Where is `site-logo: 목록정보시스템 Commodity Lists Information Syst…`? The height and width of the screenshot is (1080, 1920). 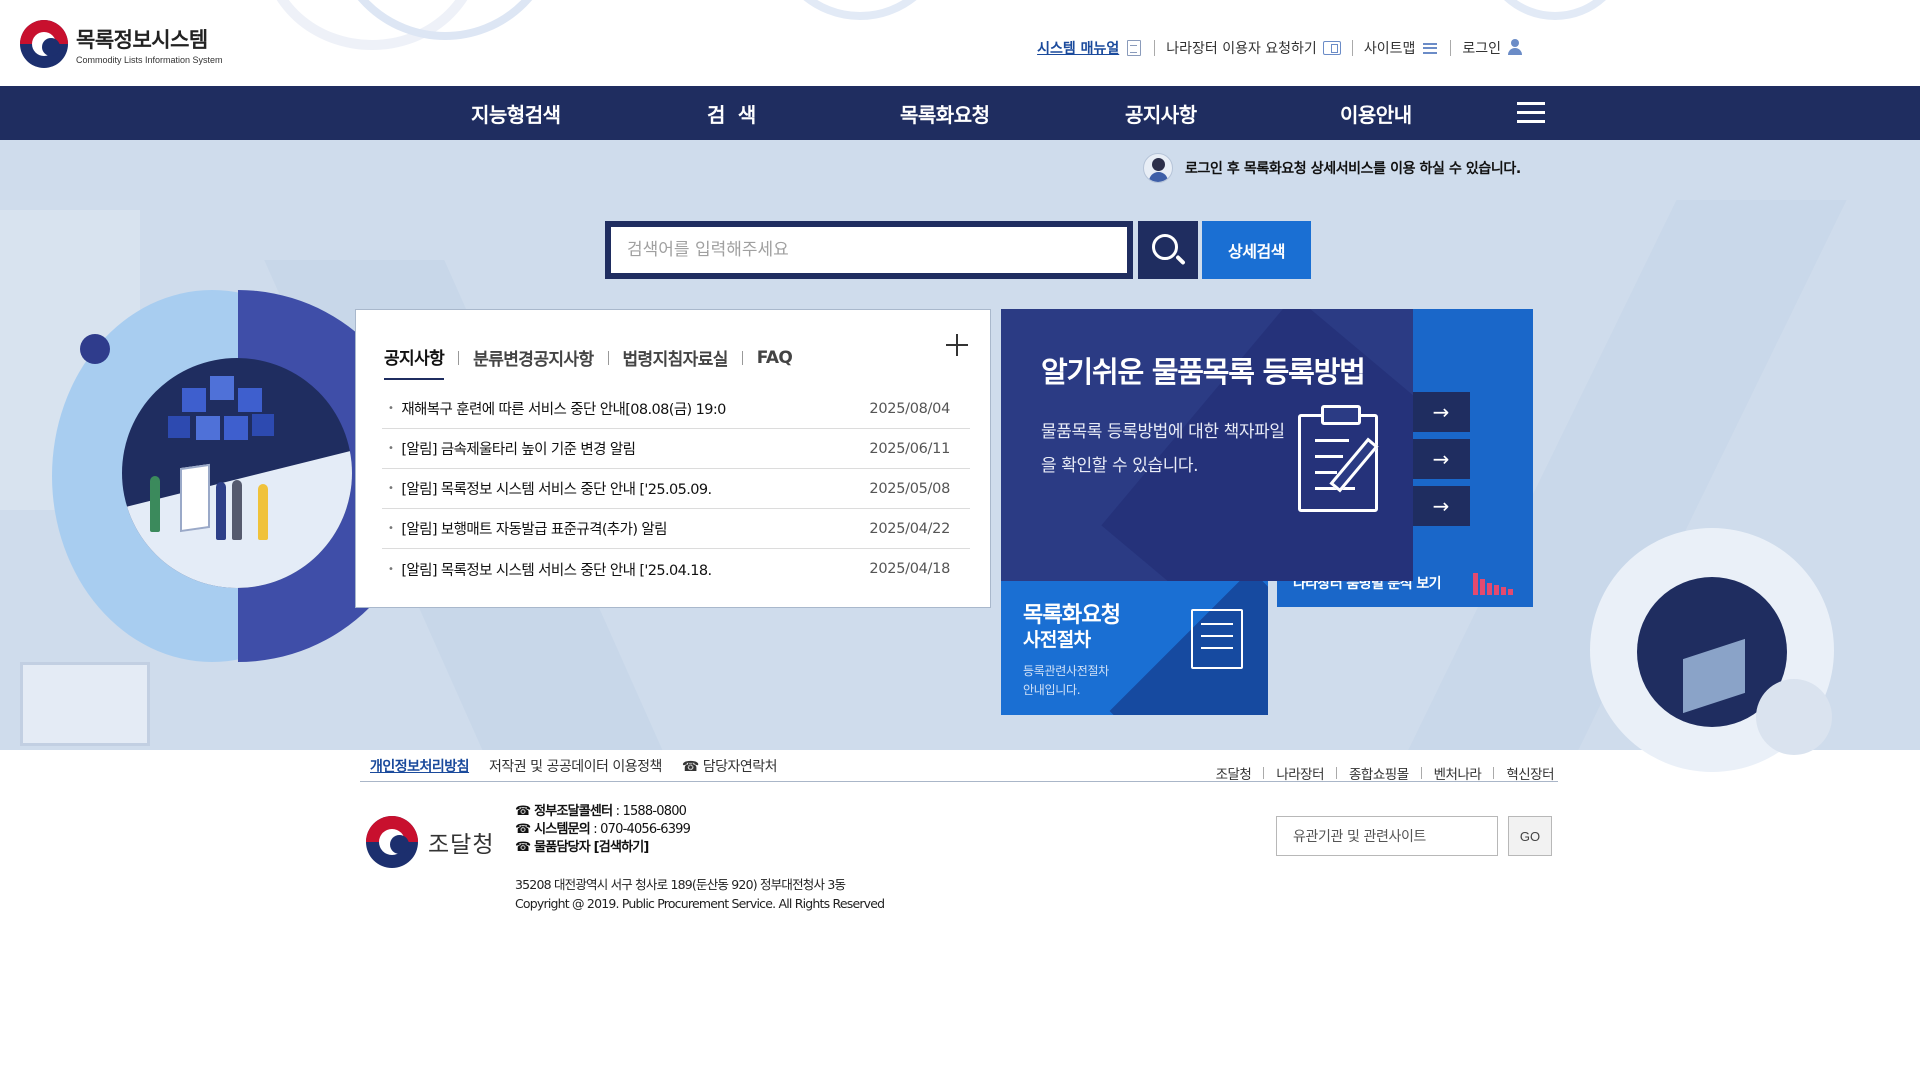
site-logo: 목록정보시스템 Commodity Lists Information Syst… is located at coordinates (121, 44).